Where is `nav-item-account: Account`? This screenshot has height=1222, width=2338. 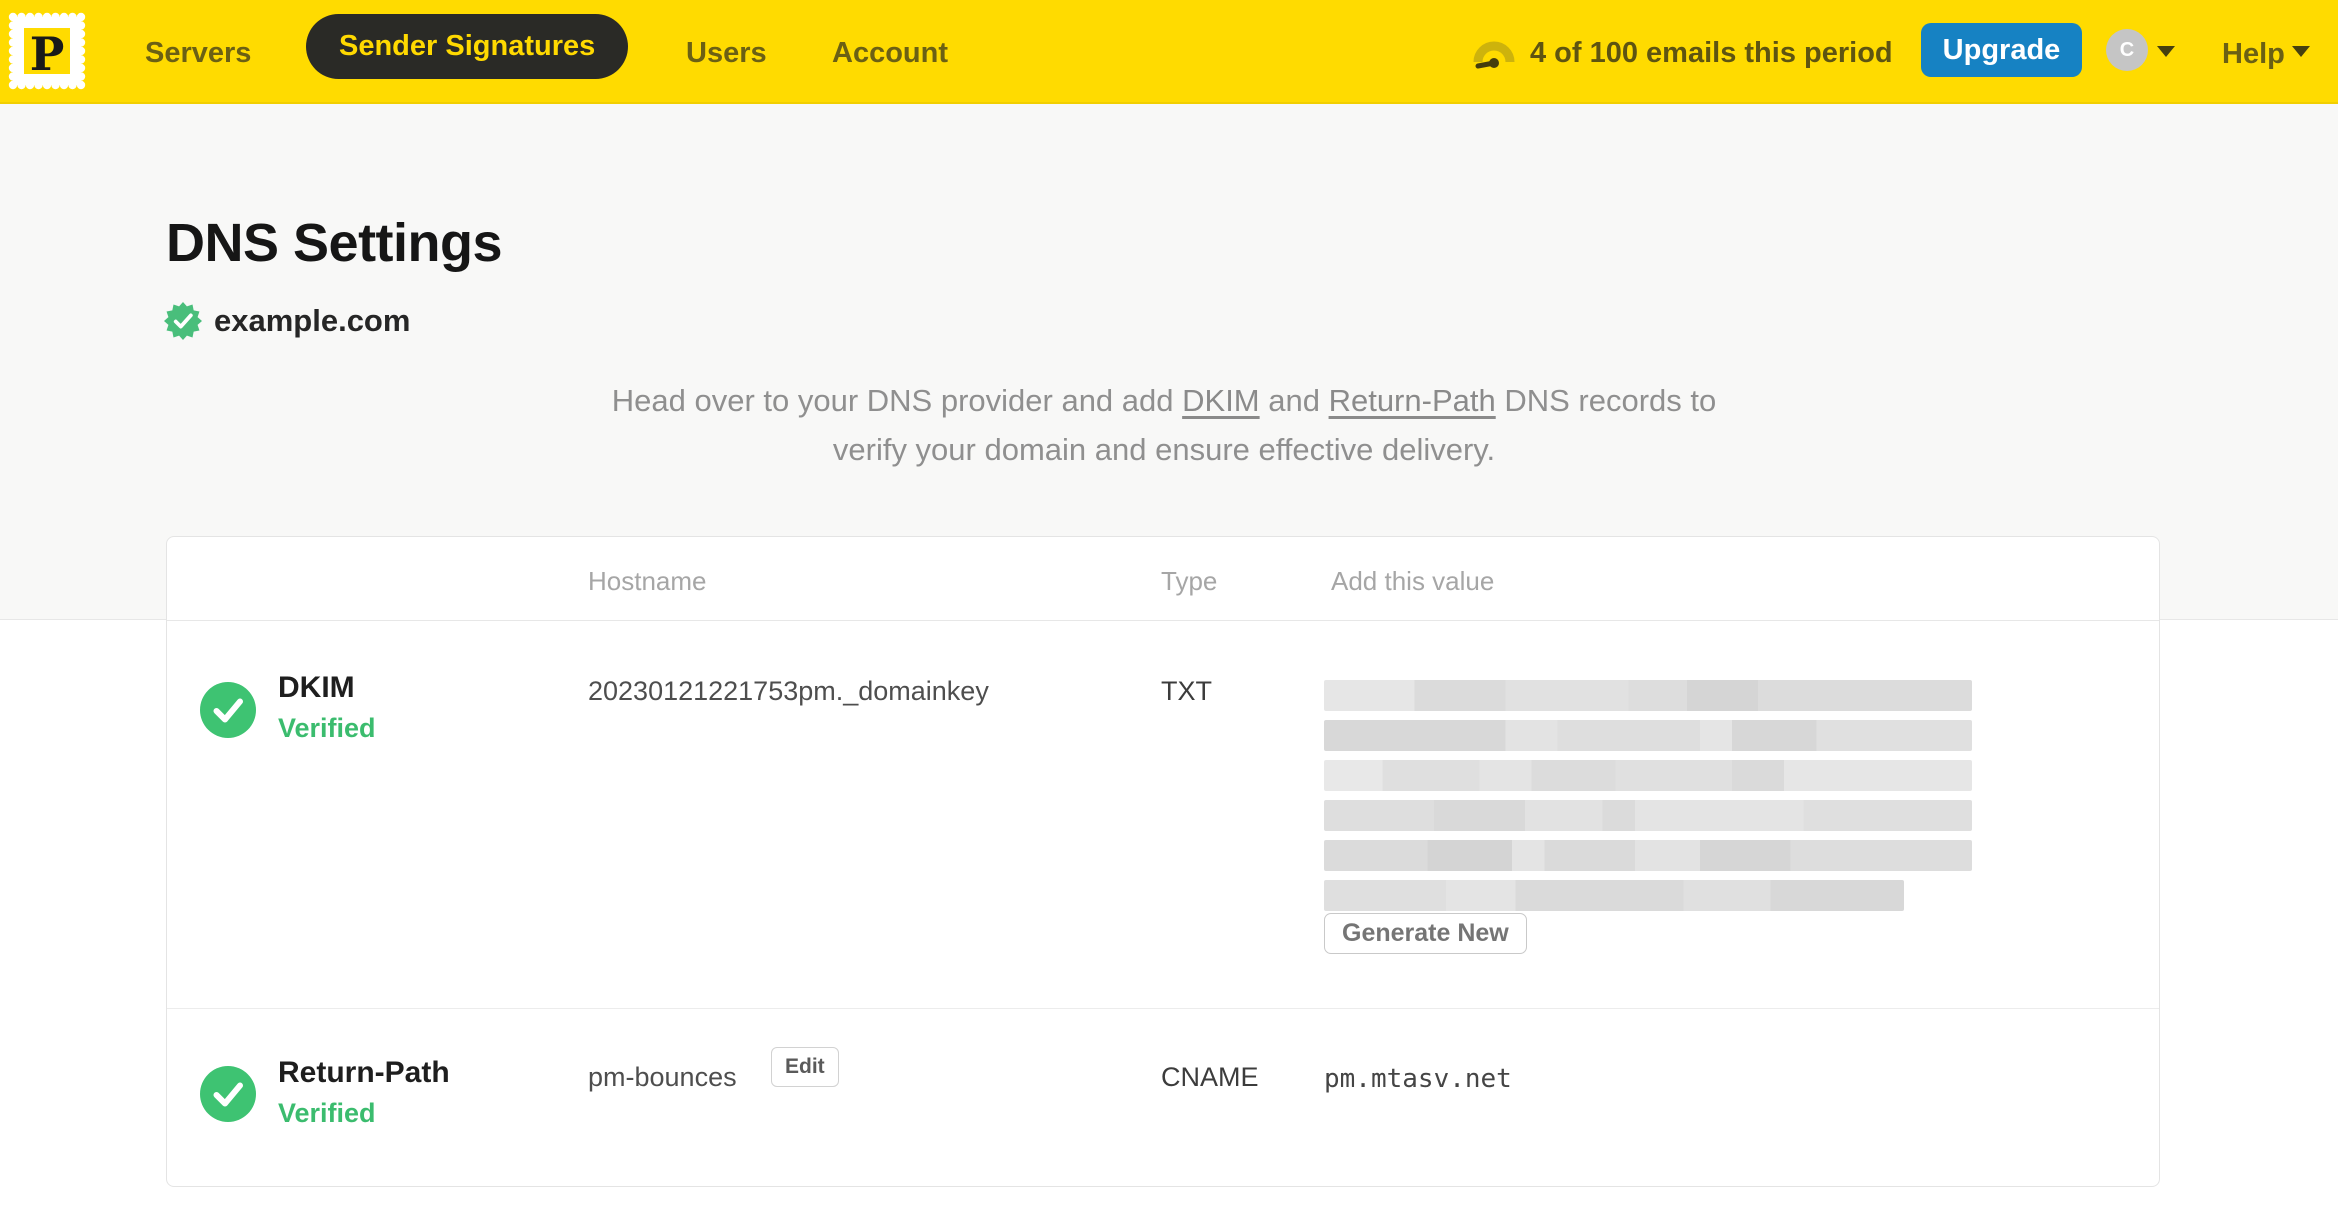
nav-item-account: Account is located at coordinates (890, 53).